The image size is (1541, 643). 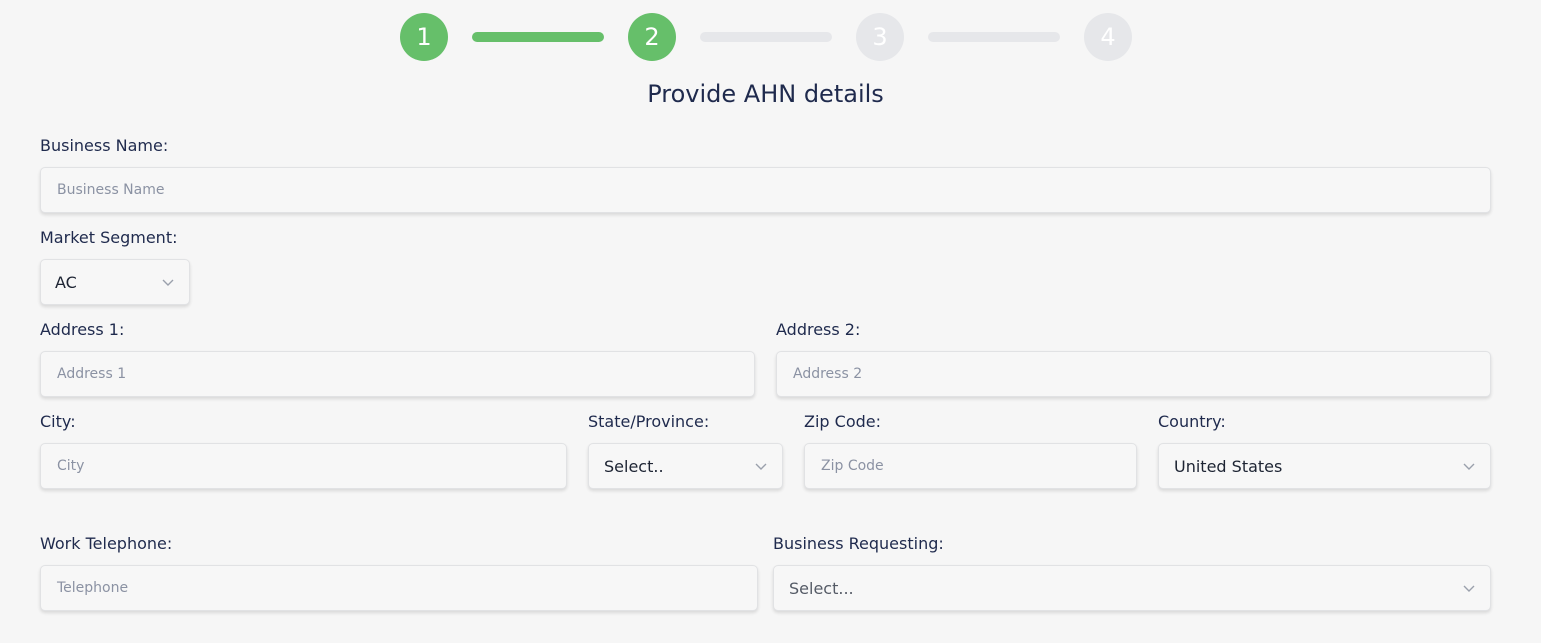 I want to click on step-3-number: 3, so click(x=880, y=37).